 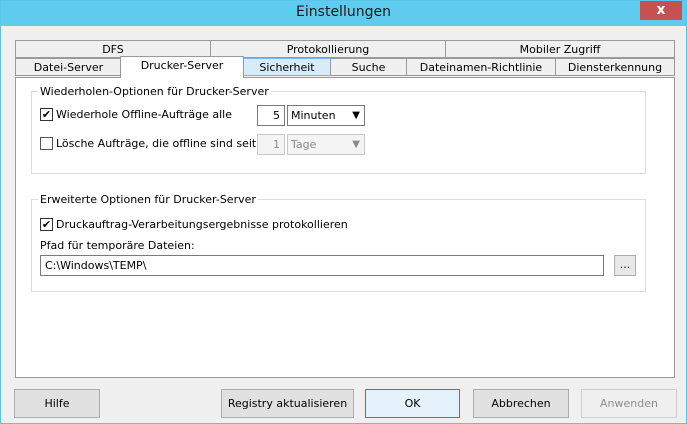 I want to click on cancel-button: Abbrechen, so click(x=521, y=403).